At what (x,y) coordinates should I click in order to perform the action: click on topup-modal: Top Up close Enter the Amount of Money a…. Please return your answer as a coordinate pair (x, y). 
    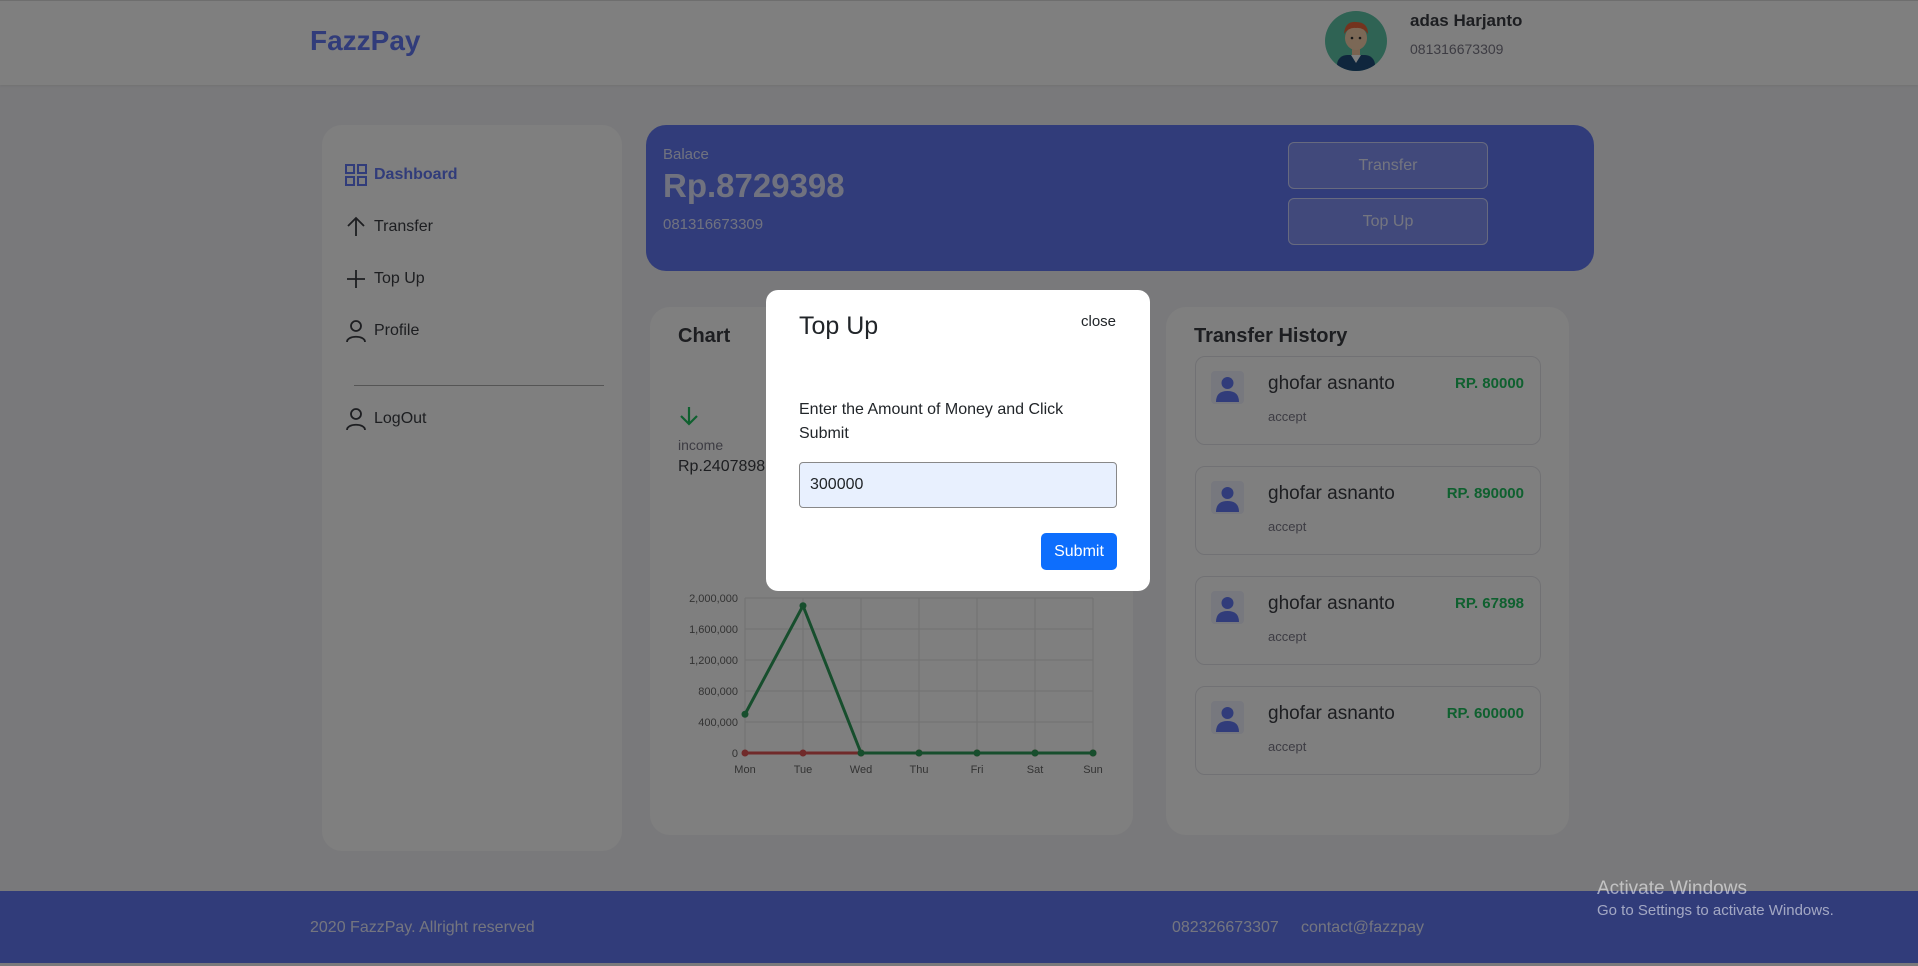
    Looking at the image, I should click on (958, 440).